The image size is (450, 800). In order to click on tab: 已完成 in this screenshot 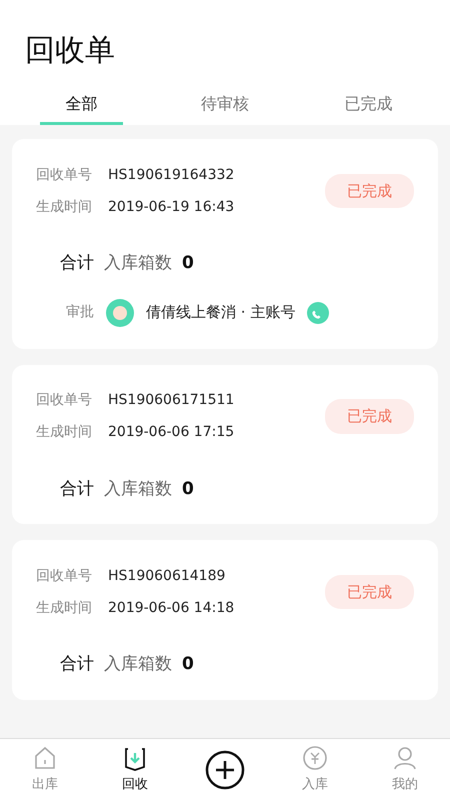, I will do `click(368, 104)`.